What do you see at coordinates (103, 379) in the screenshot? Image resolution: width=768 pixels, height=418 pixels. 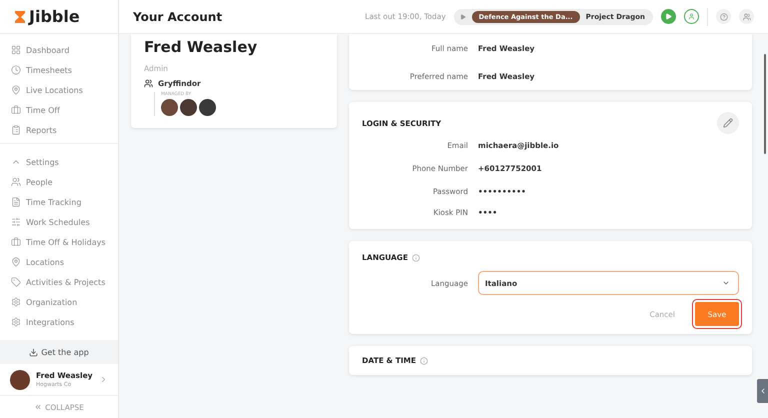 I see `chevron-right-icon` at bounding box center [103, 379].